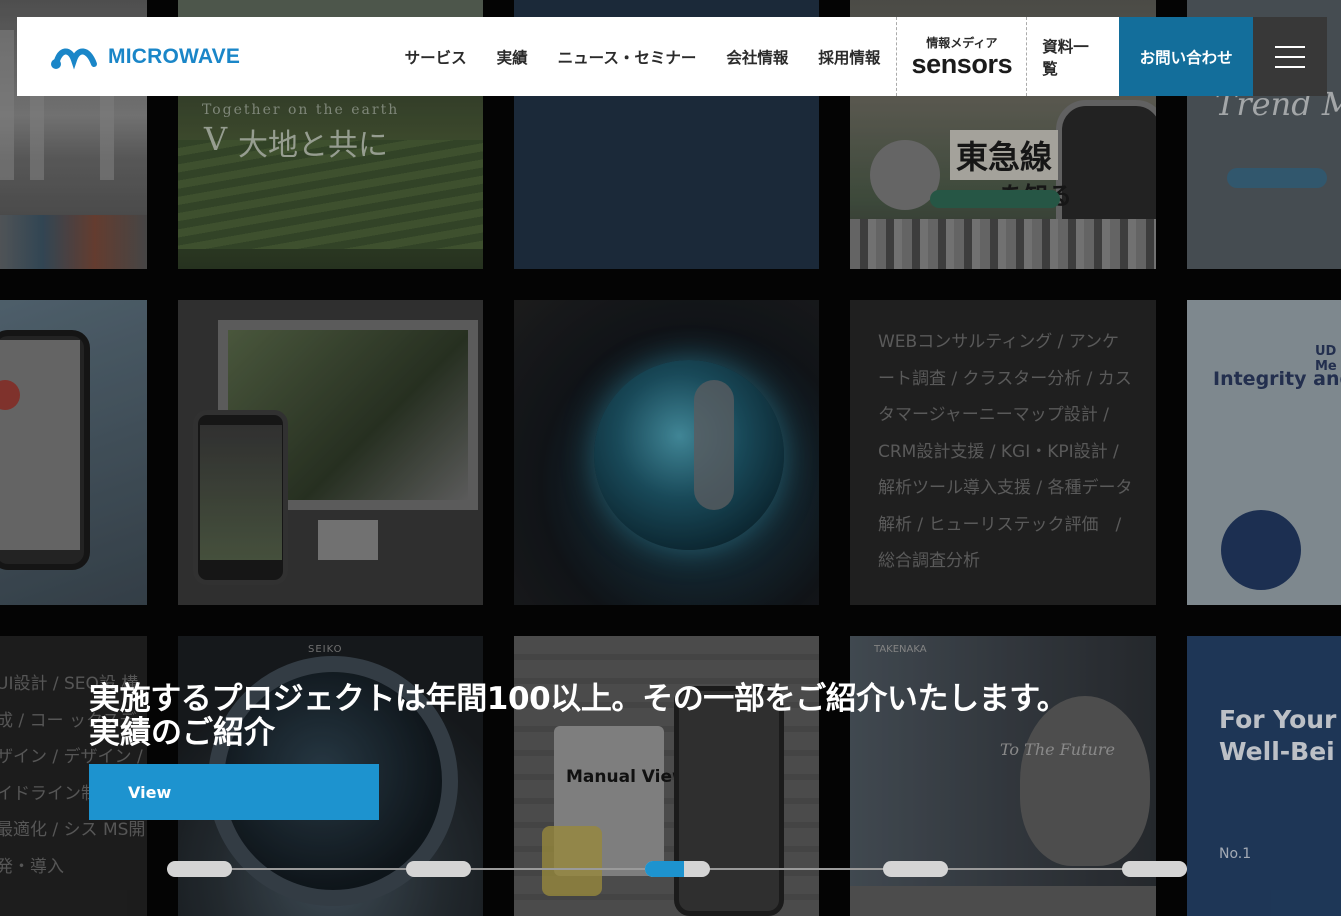 Image resolution: width=1341 pixels, height=916 pixels. I want to click on field-tagline: Together on the earth, so click(301, 110).